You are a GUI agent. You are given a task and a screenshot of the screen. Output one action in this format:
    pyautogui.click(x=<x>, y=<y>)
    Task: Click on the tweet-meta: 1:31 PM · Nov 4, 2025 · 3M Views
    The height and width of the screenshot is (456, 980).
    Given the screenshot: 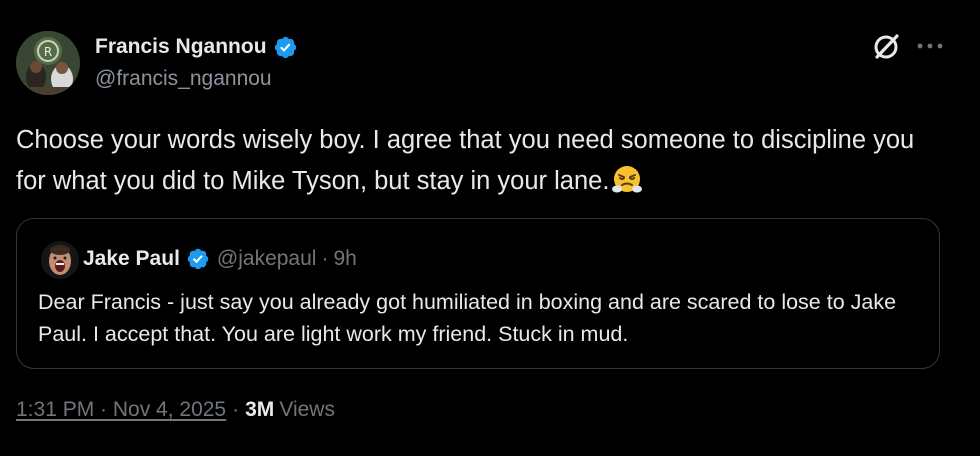 What is the action you would take?
    pyautogui.click(x=175, y=410)
    